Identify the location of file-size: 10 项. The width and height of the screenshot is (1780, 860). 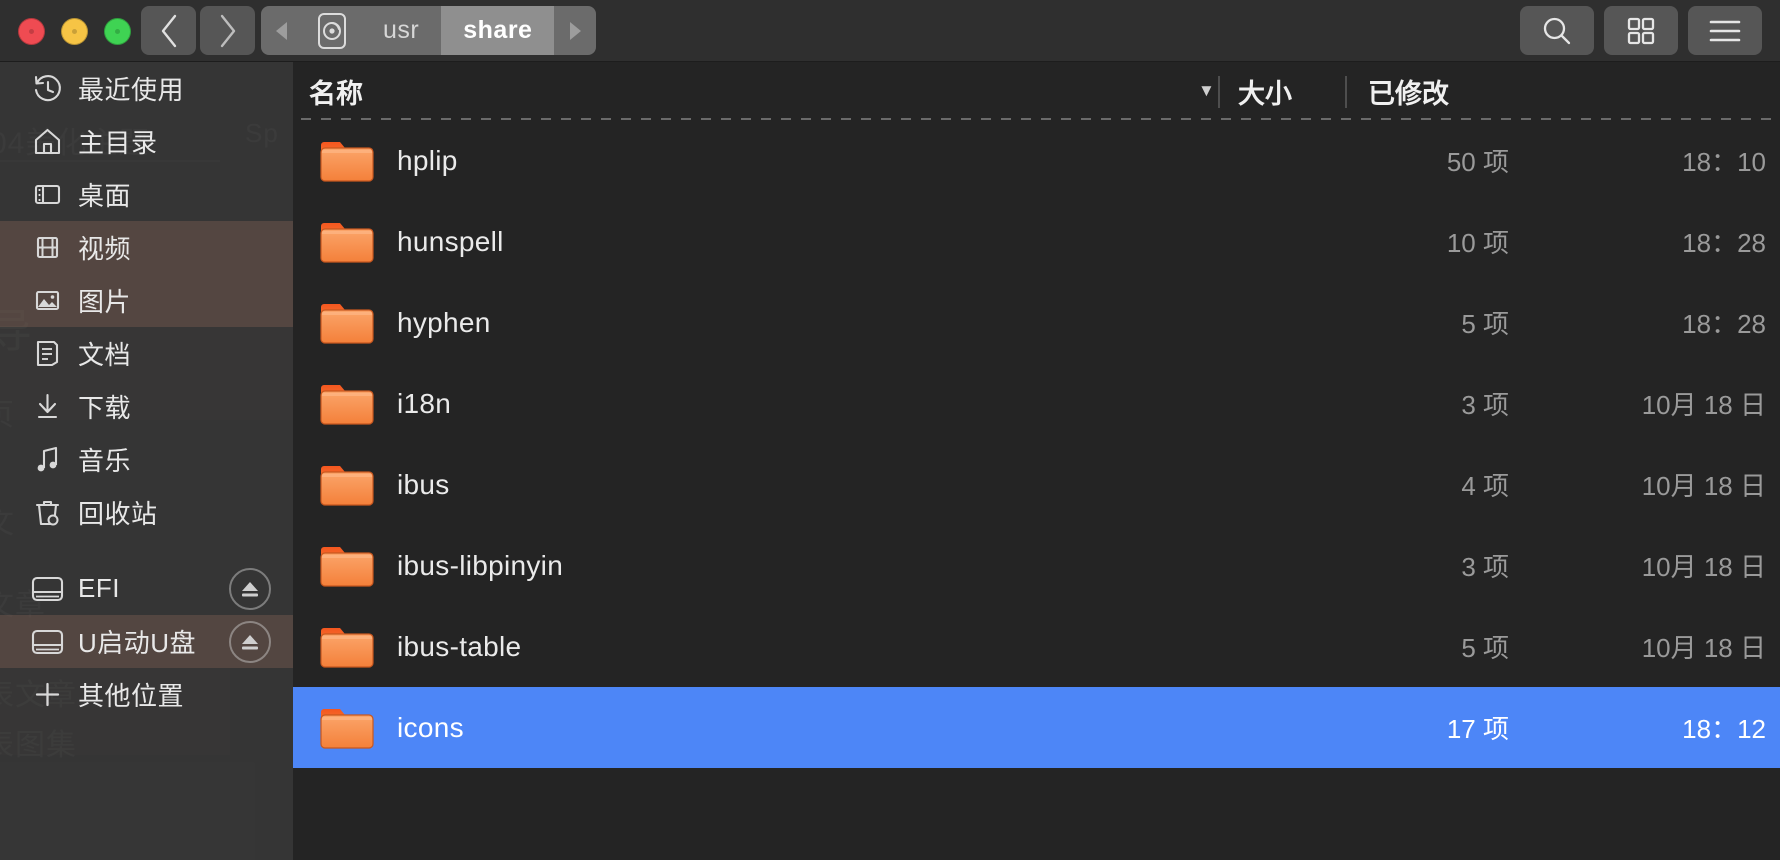
(1477, 243).